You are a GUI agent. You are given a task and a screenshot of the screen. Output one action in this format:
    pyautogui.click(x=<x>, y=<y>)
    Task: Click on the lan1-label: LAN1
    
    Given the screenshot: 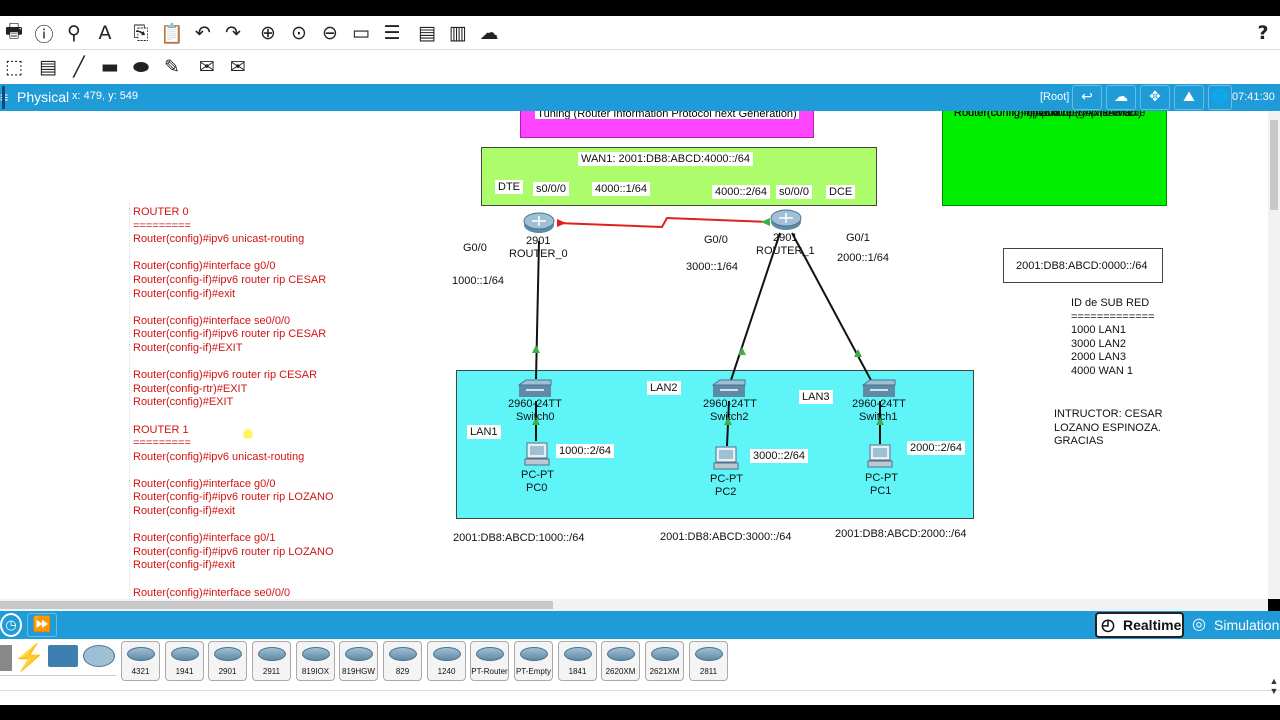 What is the action you would take?
    pyautogui.click(x=484, y=432)
    